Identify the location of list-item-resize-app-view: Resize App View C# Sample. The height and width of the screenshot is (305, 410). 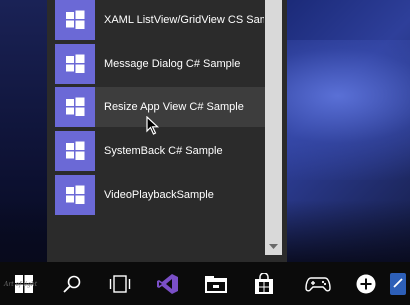
(161, 107).